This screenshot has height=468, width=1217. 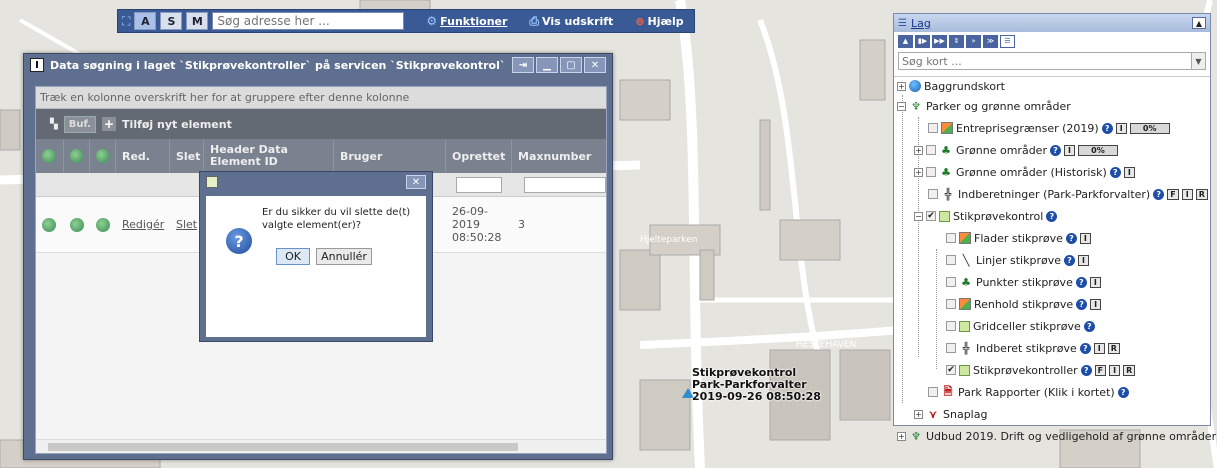 I want to click on report-tag: R, so click(x=1201, y=194).